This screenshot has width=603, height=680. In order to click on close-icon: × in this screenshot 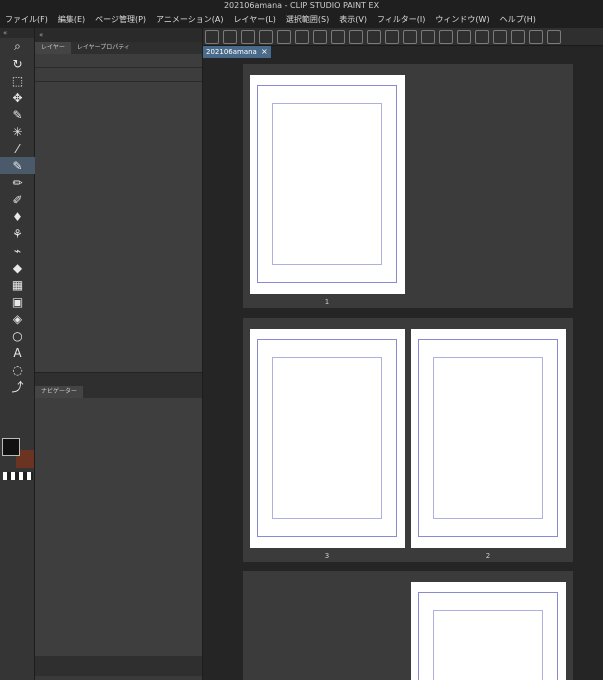, I will do `click(264, 52)`.